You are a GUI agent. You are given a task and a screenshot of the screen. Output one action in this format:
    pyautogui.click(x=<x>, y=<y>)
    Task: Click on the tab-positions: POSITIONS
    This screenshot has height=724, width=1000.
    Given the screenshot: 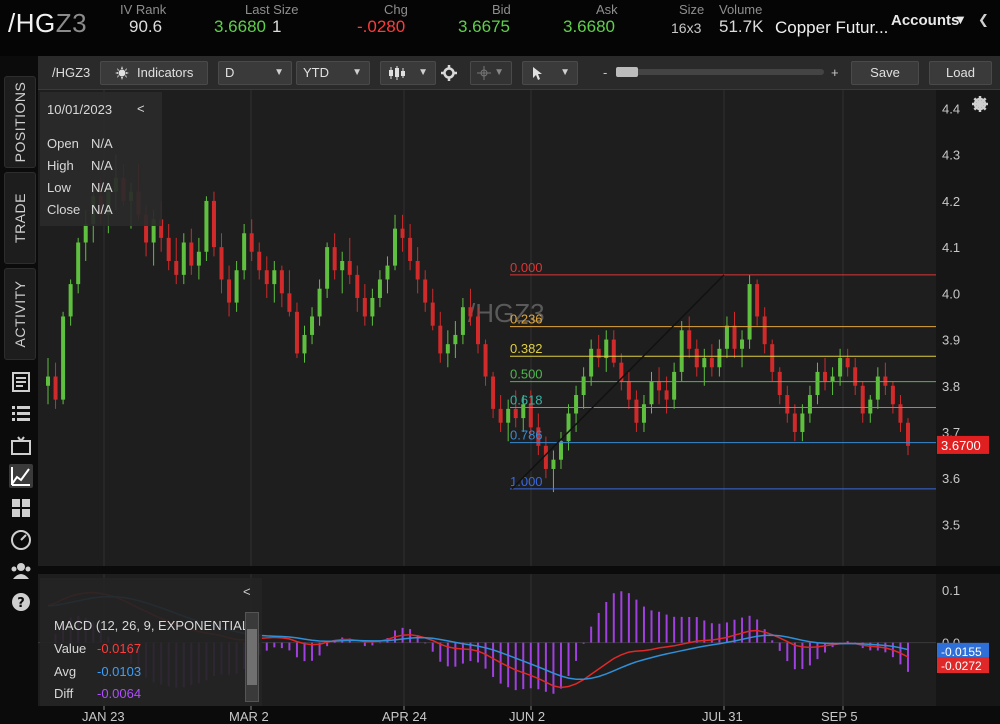 What is the action you would take?
    pyautogui.click(x=20, y=122)
    